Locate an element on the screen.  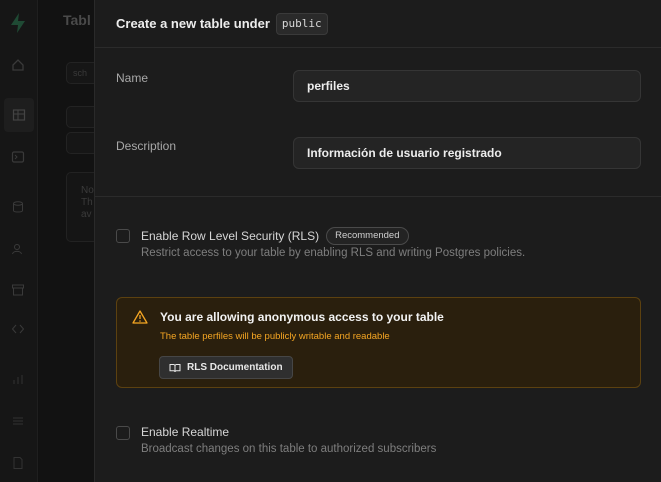
realtime-title: Enable Realtime is located at coordinates (185, 432).